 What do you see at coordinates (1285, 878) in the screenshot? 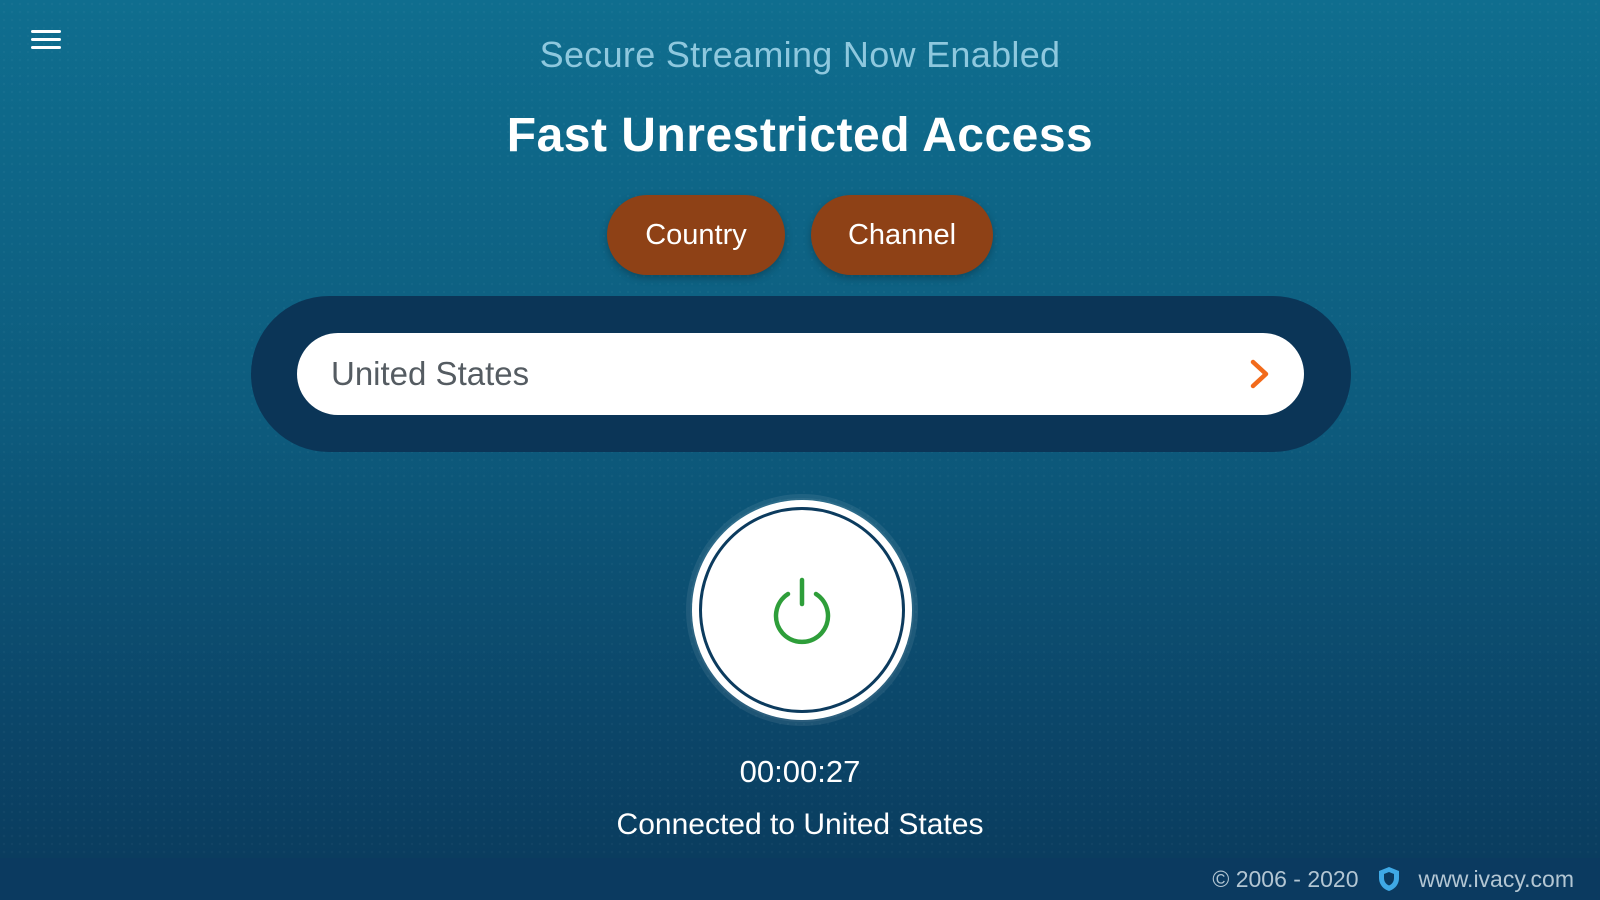
I see `copyright-text: © 2006 - 2020` at bounding box center [1285, 878].